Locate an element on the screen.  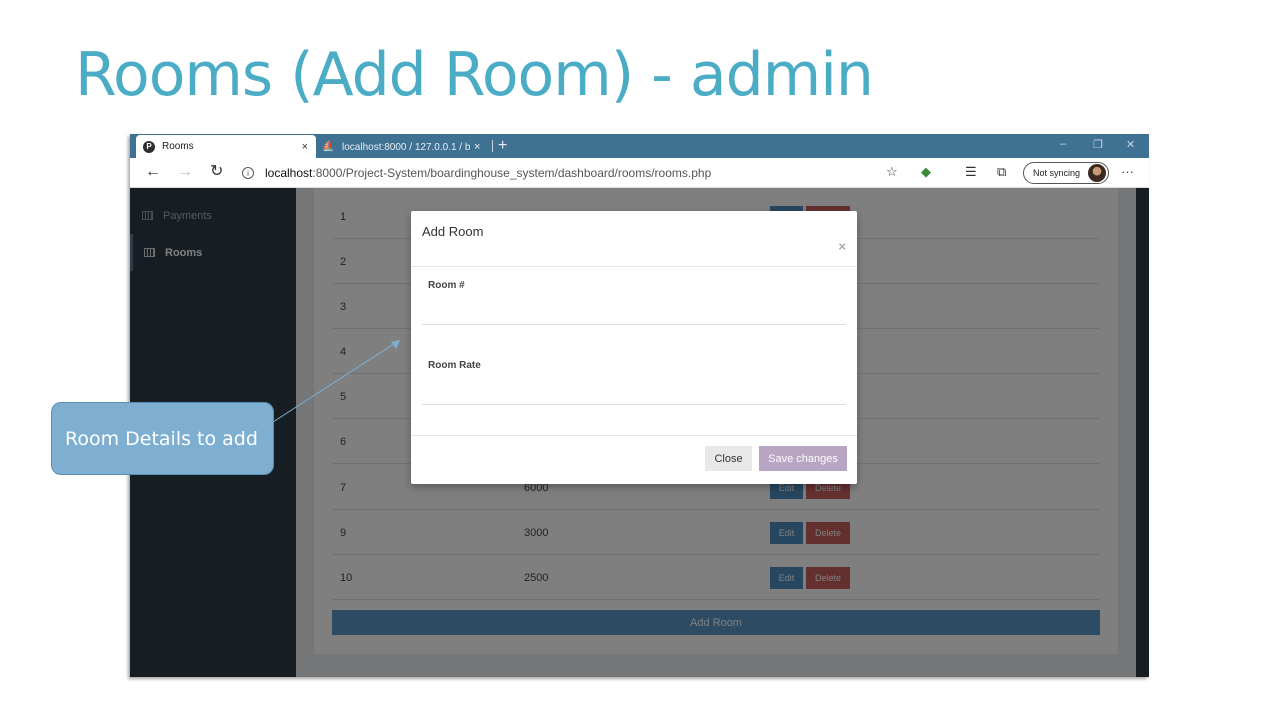
tab-label: Rooms is located at coordinates (178, 146).